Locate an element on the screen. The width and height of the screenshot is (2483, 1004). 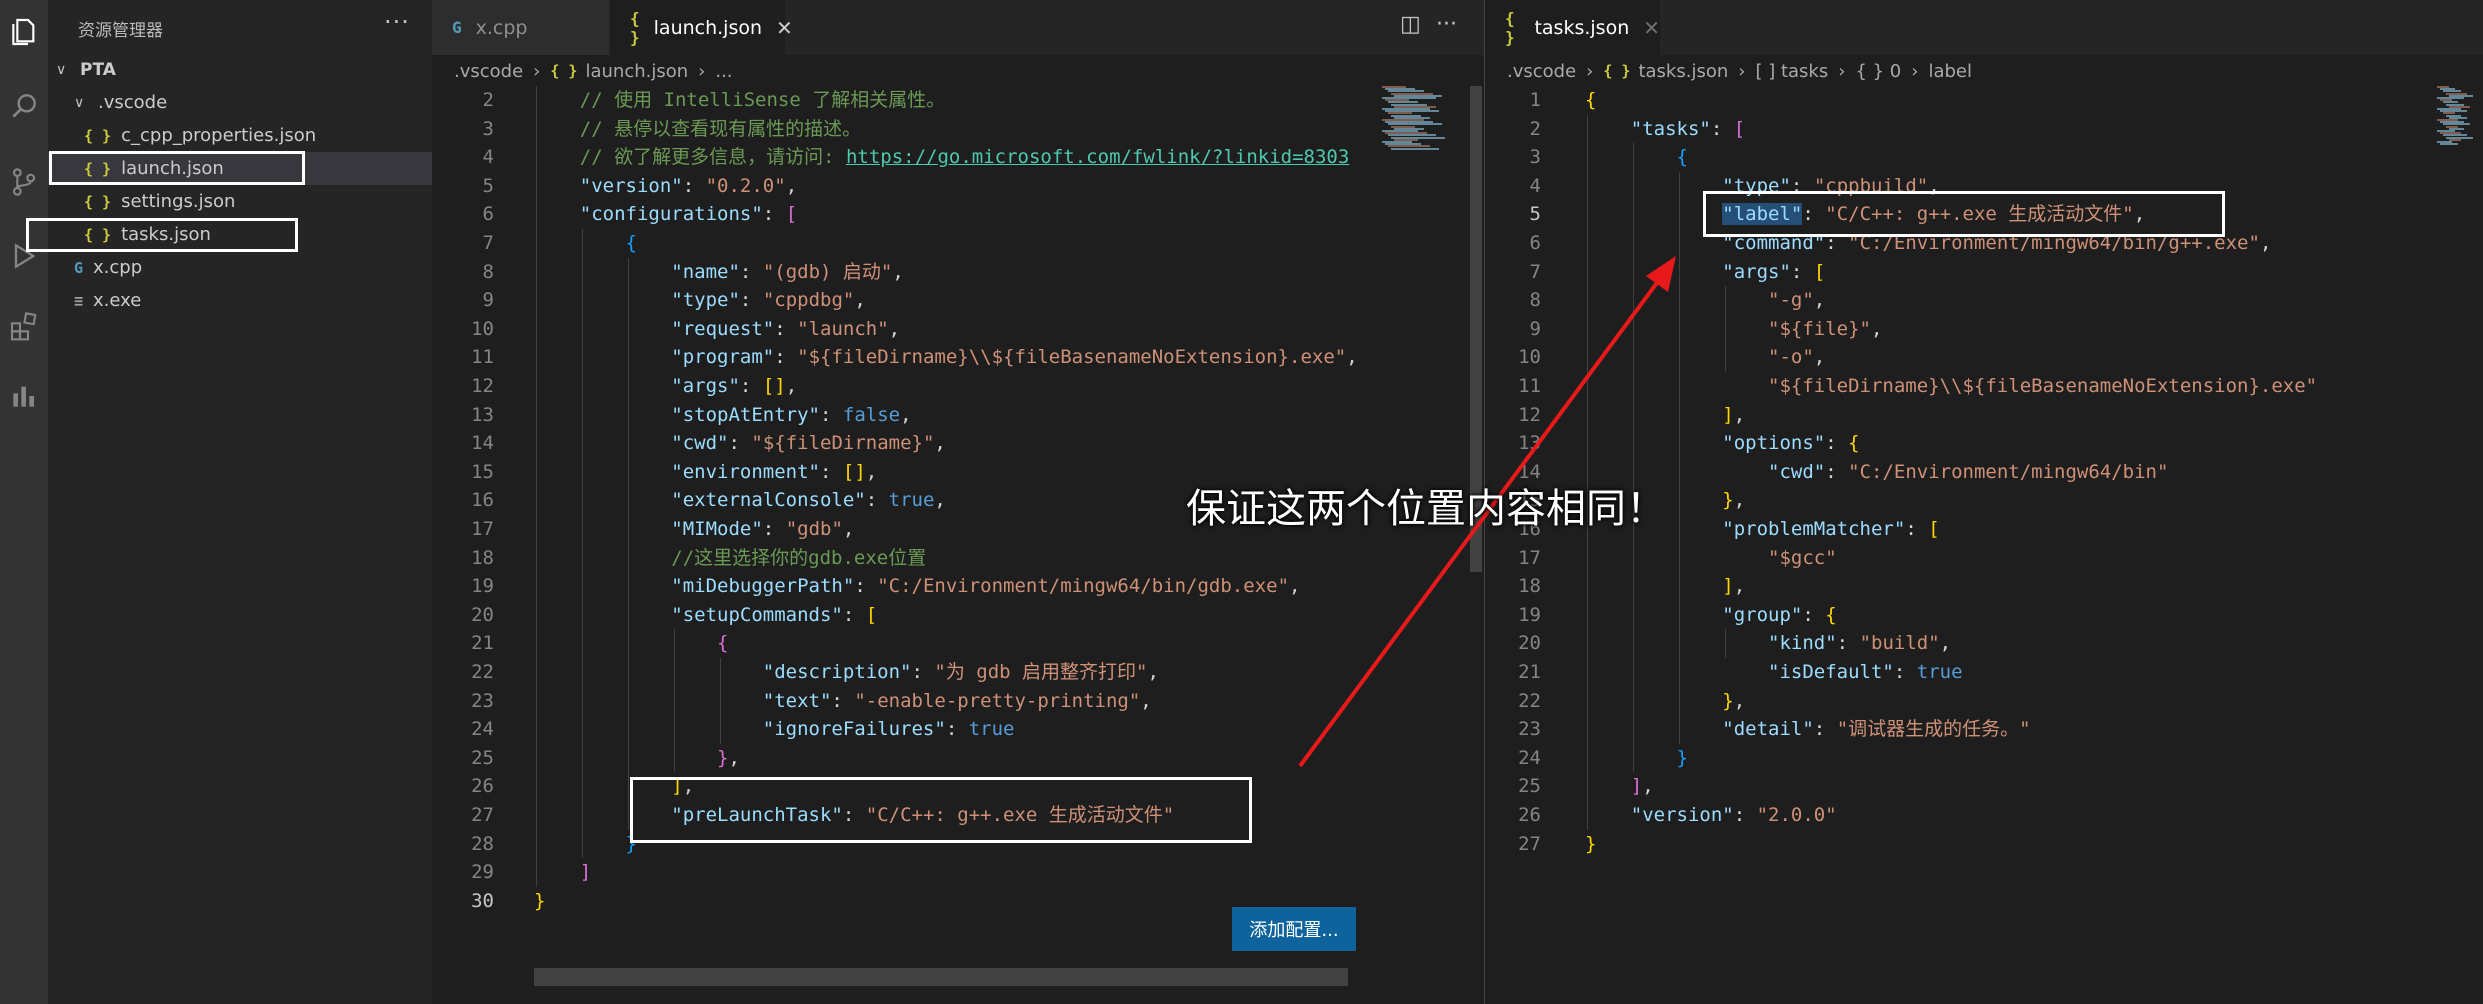
code-line: 9 "type": "cppdbg", is located at coordinates (904, 300).